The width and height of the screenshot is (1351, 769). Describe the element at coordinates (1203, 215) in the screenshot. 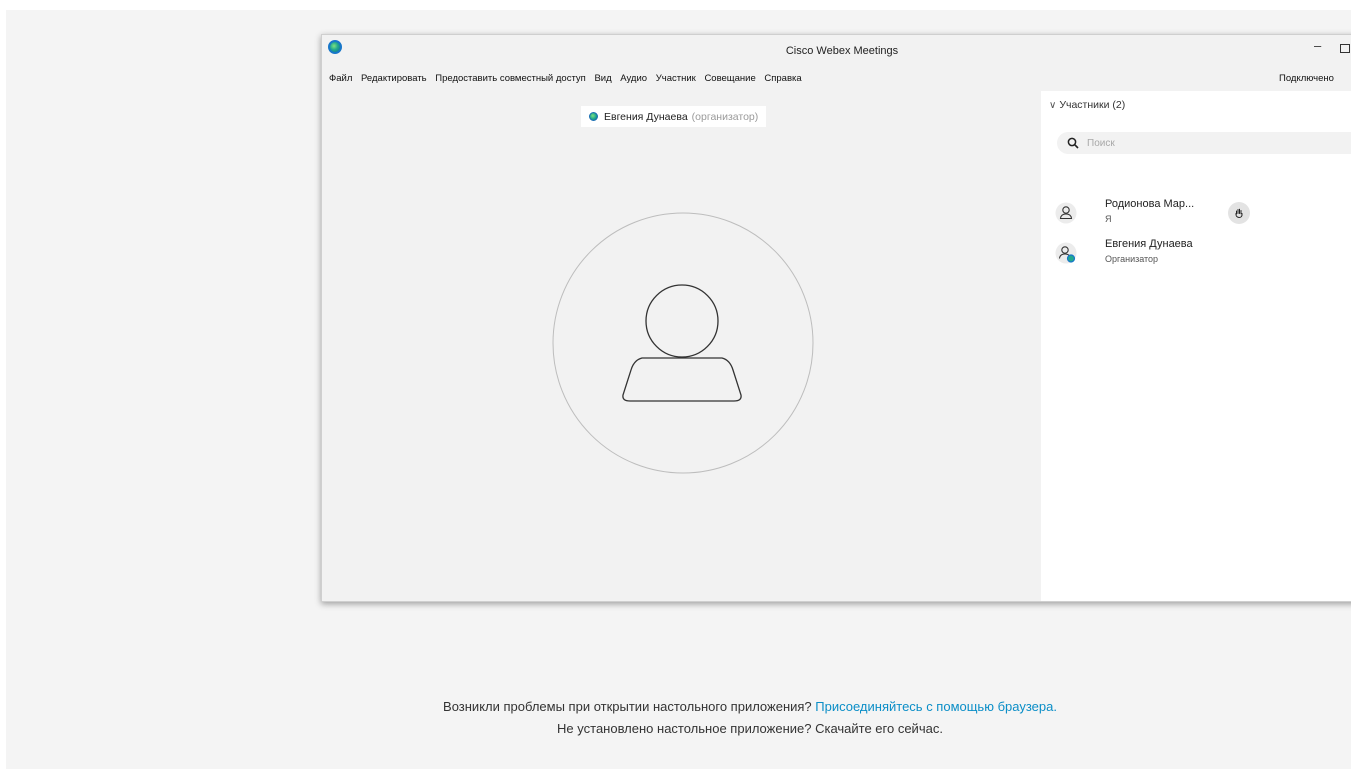

I see `participant-row: Родионова Мар... Я` at that location.